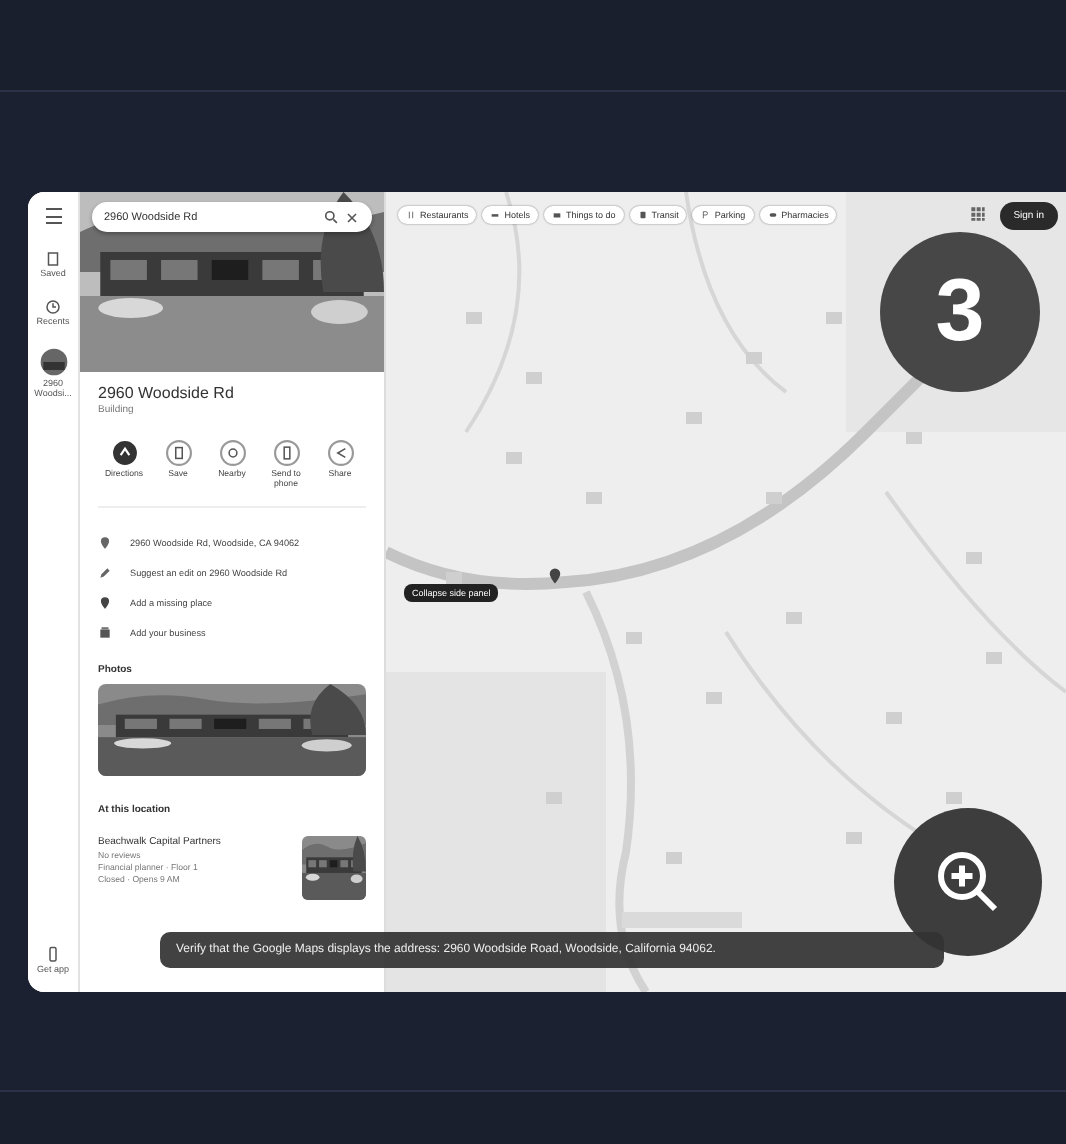 Image resolution: width=1066 pixels, height=1144 pixels. What do you see at coordinates (411, 215) in the screenshot?
I see `cutlery-icon` at bounding box center [411, 215].